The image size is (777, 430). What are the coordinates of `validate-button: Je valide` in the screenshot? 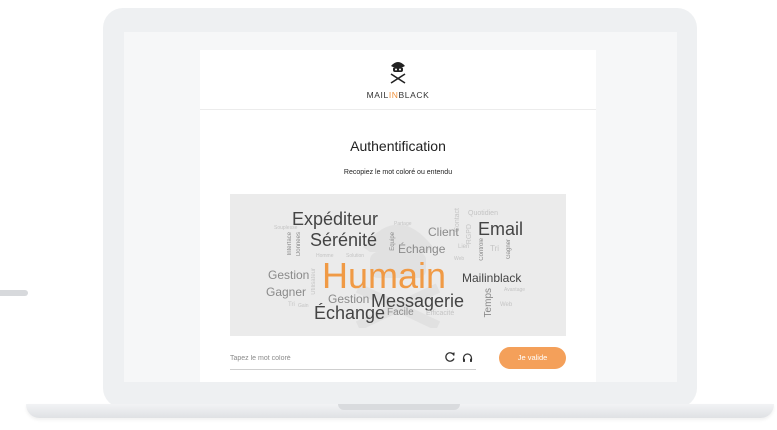 It's located at (532, 358).